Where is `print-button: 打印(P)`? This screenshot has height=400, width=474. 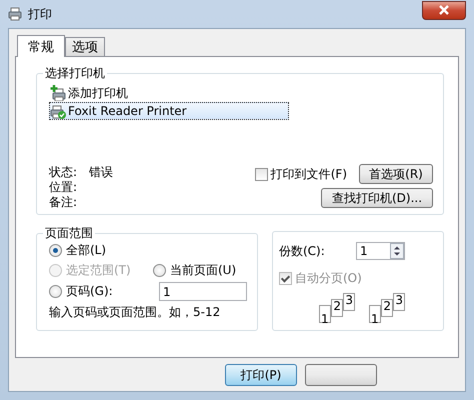 print-button: 打印(P) is located at coordinates (261, 375).